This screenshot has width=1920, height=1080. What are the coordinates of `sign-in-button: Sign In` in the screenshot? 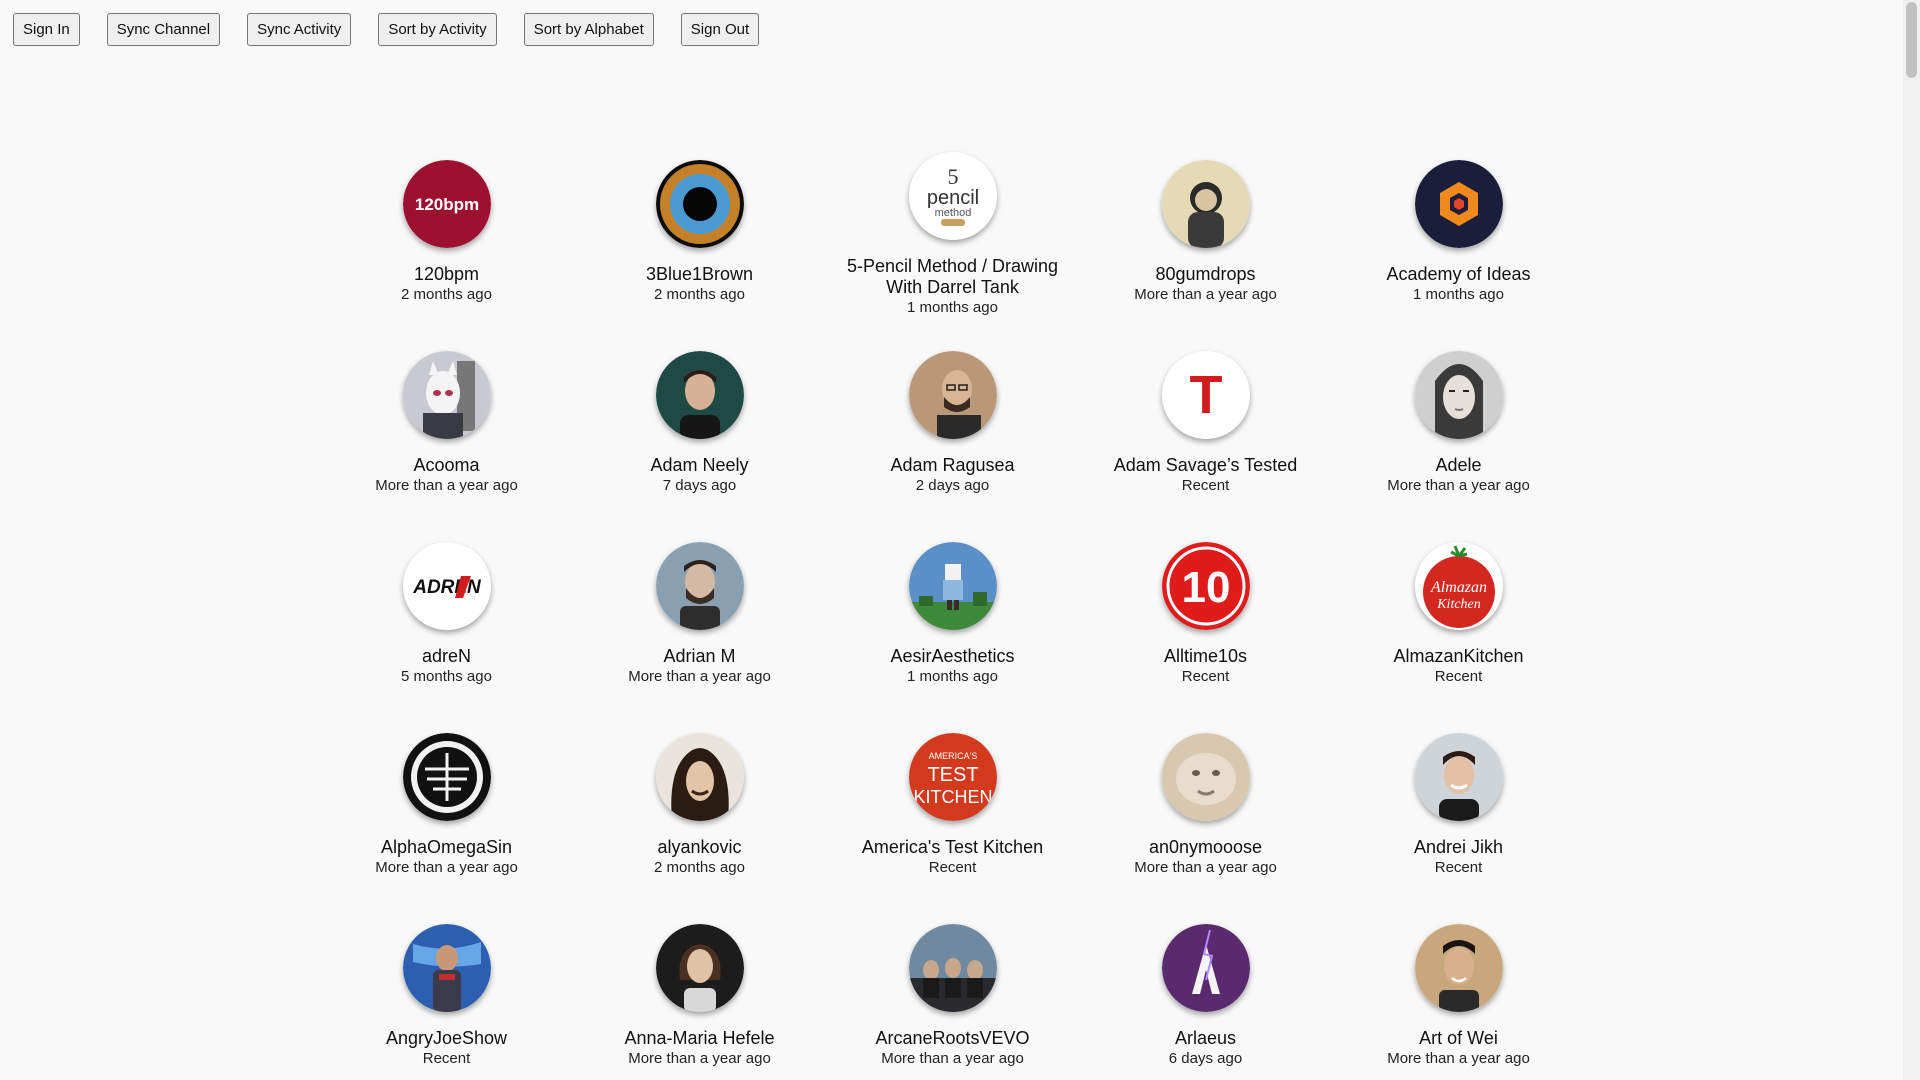 It's located at (46, 29).